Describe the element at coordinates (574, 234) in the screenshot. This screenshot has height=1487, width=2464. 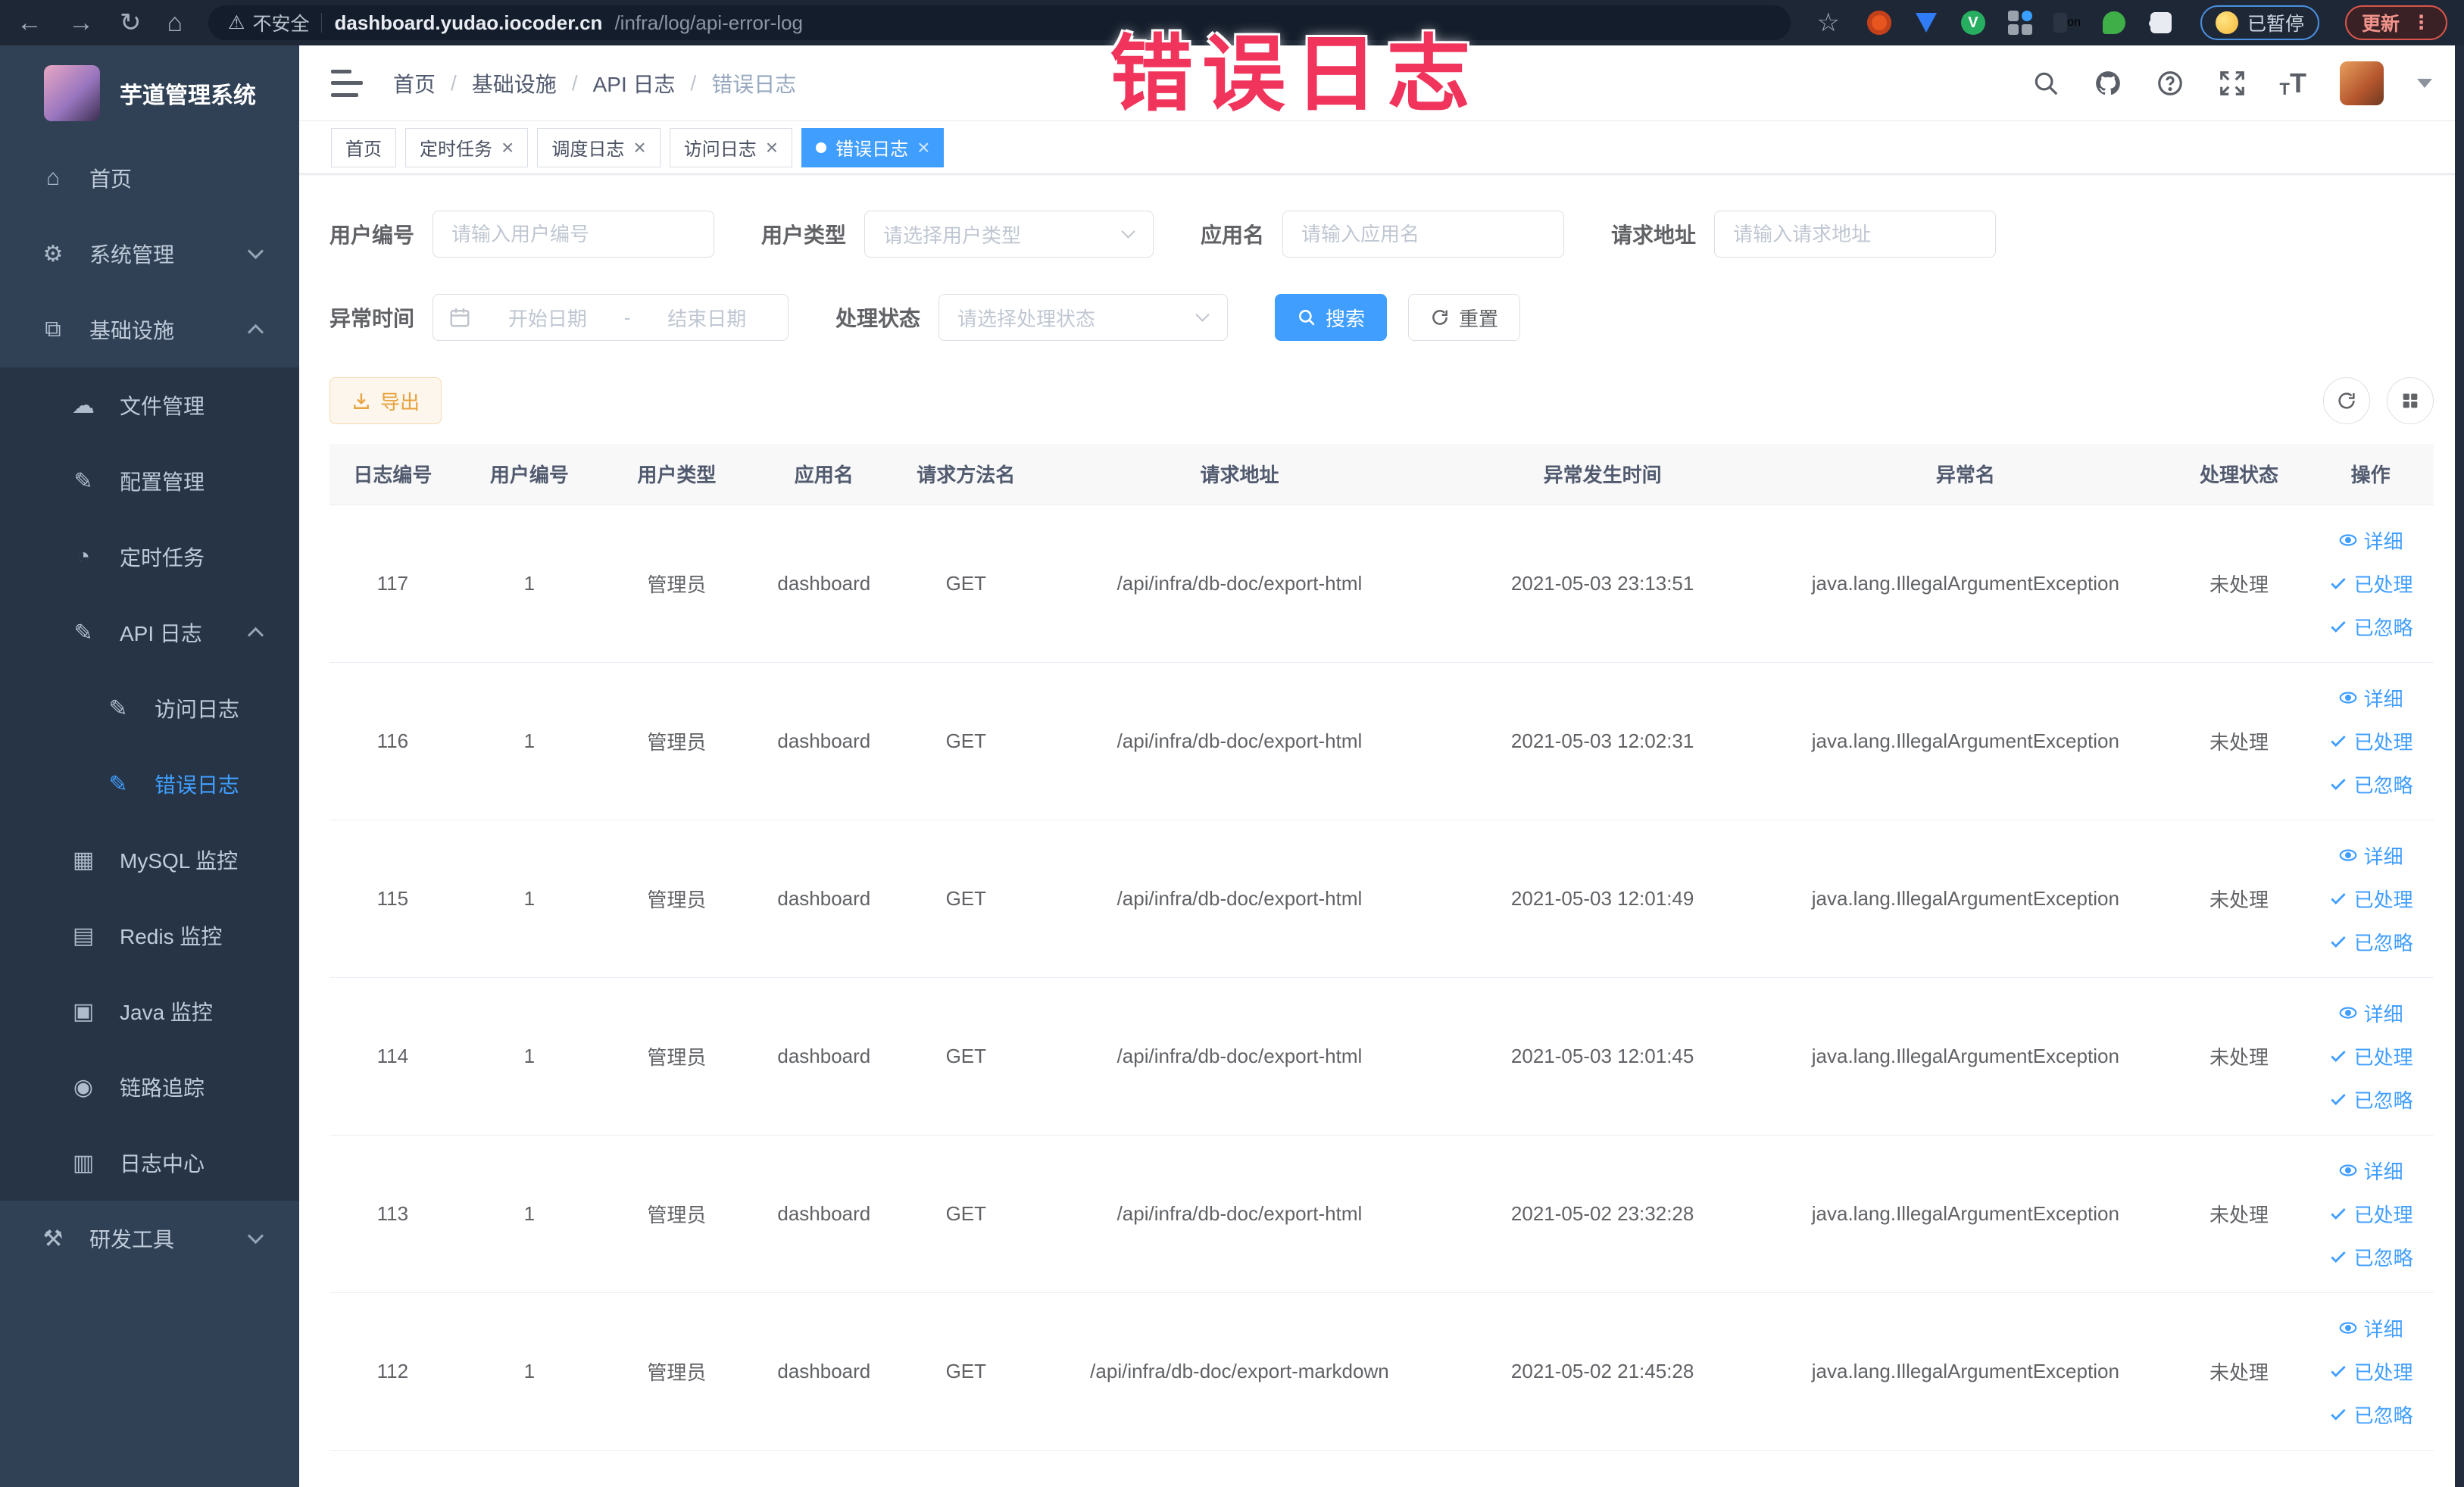
I see `user-id-input` at that location.